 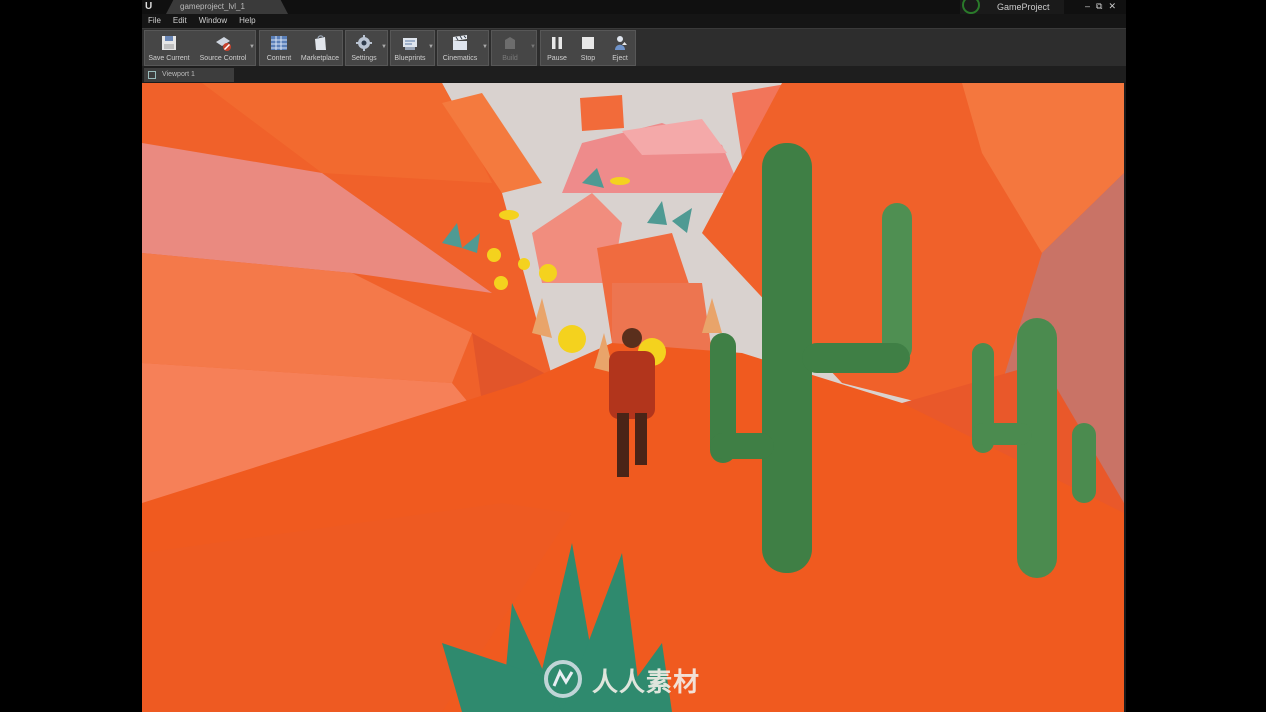 I want to click on content-button: Content, so click(x=279, y=49).